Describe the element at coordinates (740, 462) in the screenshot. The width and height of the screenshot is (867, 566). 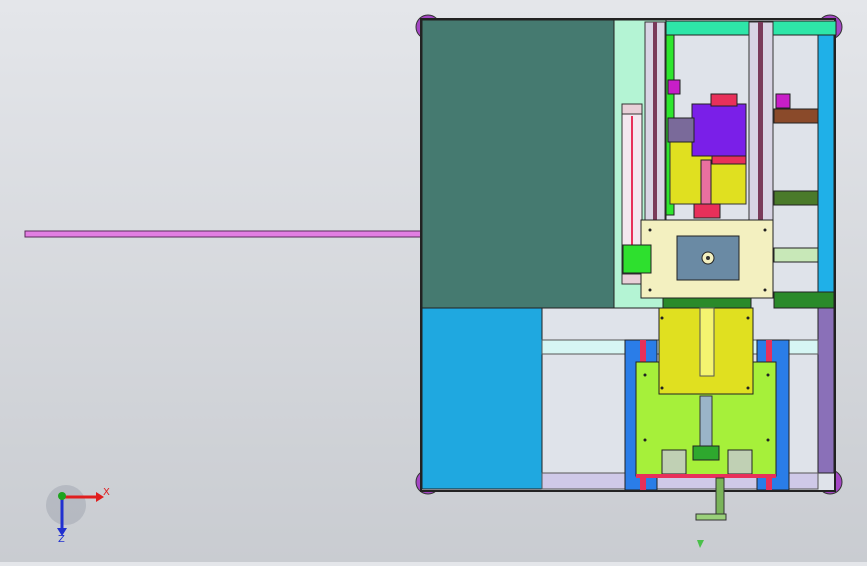
I see `bearing-right` at that location.